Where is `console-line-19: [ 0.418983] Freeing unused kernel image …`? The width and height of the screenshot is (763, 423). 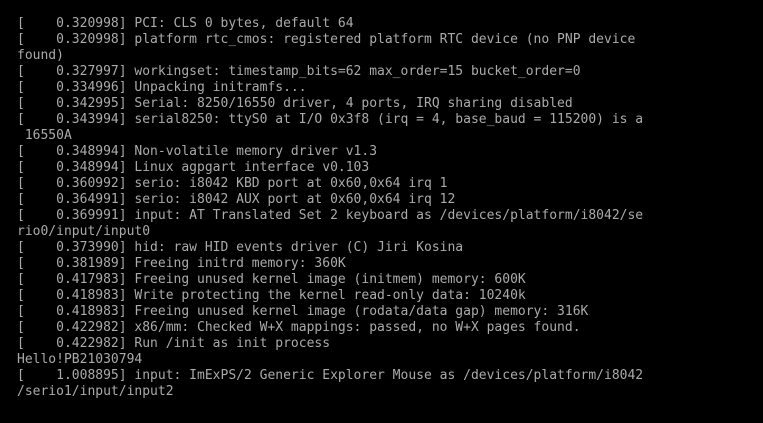
console-line-19: [ 0.418983] Freeing unused kernel image … is located at coordinates (303, 311).